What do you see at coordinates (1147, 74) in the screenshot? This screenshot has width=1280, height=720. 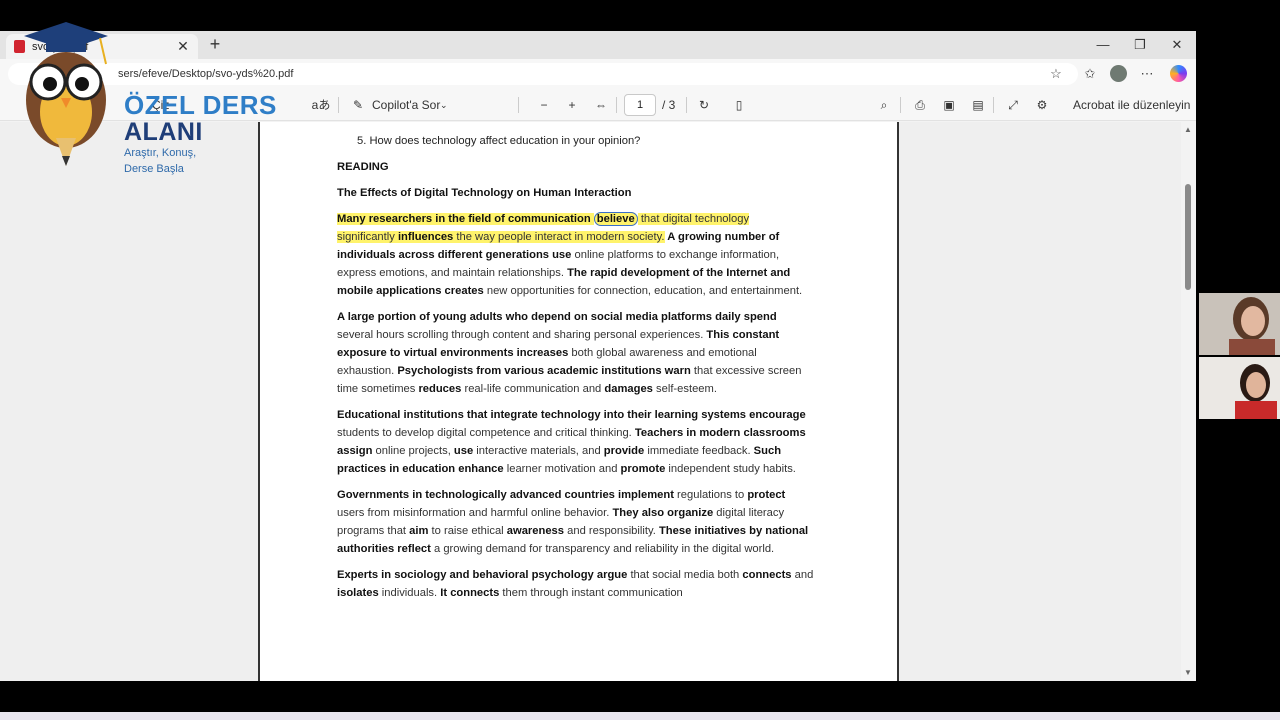 I see `more-icon: ⋯` at bounding box center [1147, 74].